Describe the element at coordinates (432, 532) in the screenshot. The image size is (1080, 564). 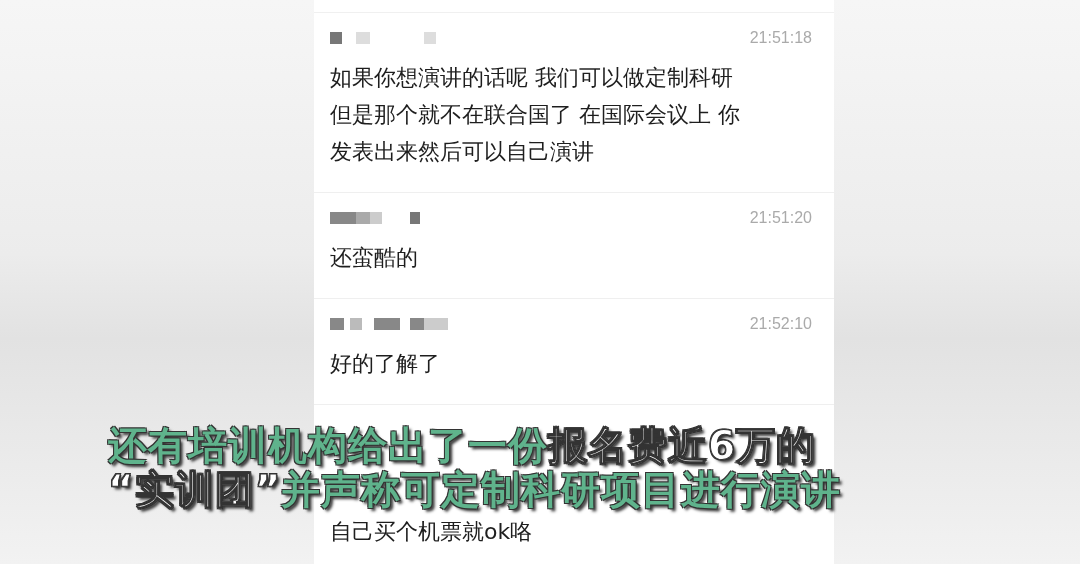
I see `message-text-line: 自己买个机票就ok咯` at that location.